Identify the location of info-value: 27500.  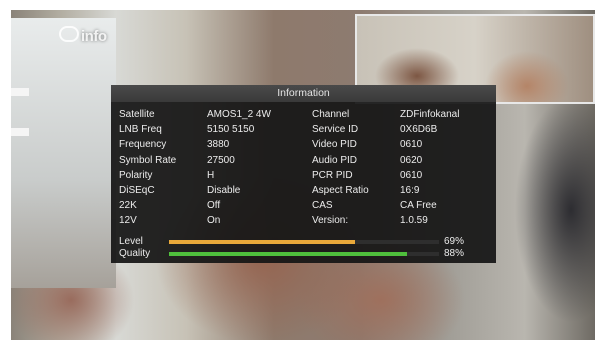
(221, 160).